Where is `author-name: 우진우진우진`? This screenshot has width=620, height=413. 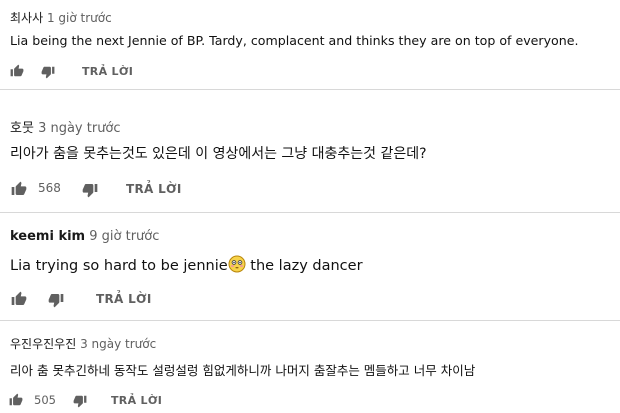 author-name: 우진우진우진 is located at coordinates (43, 344).